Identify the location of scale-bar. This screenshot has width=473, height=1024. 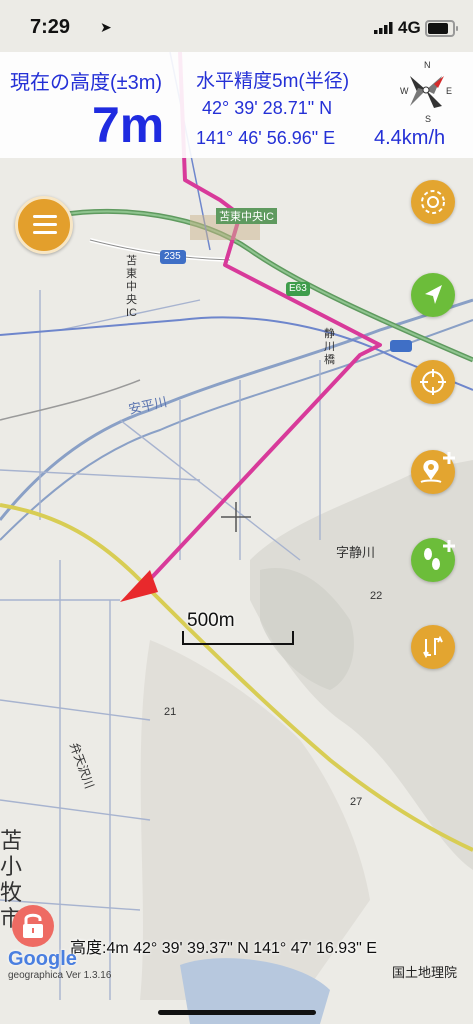
(238, 638).